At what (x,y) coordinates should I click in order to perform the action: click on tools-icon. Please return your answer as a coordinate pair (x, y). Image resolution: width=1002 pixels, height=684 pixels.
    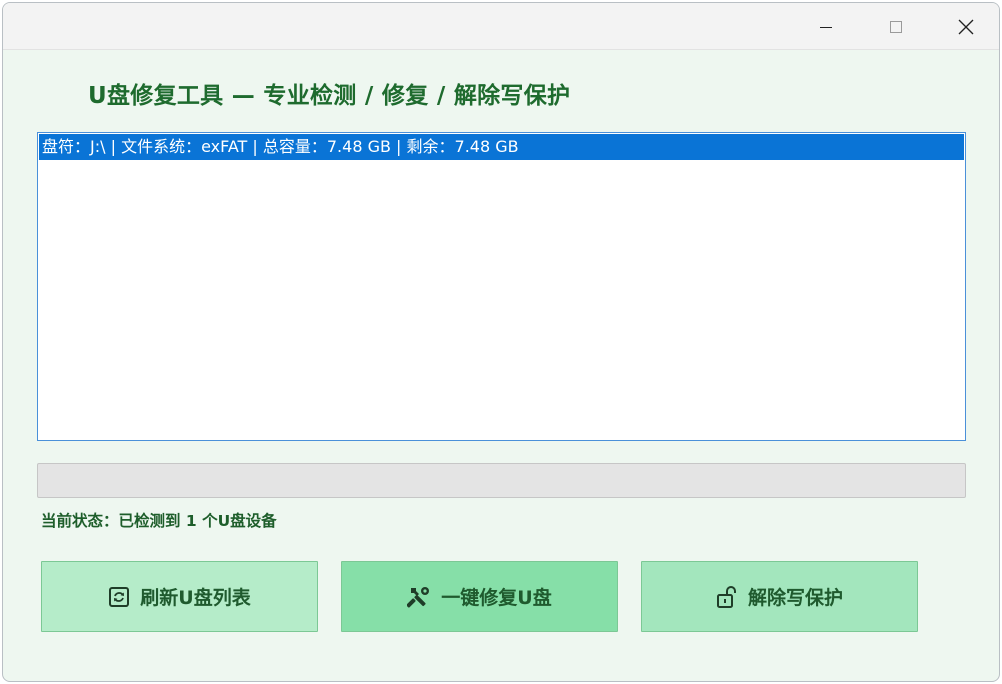
    Looking at the image, I should click on (419, 597).